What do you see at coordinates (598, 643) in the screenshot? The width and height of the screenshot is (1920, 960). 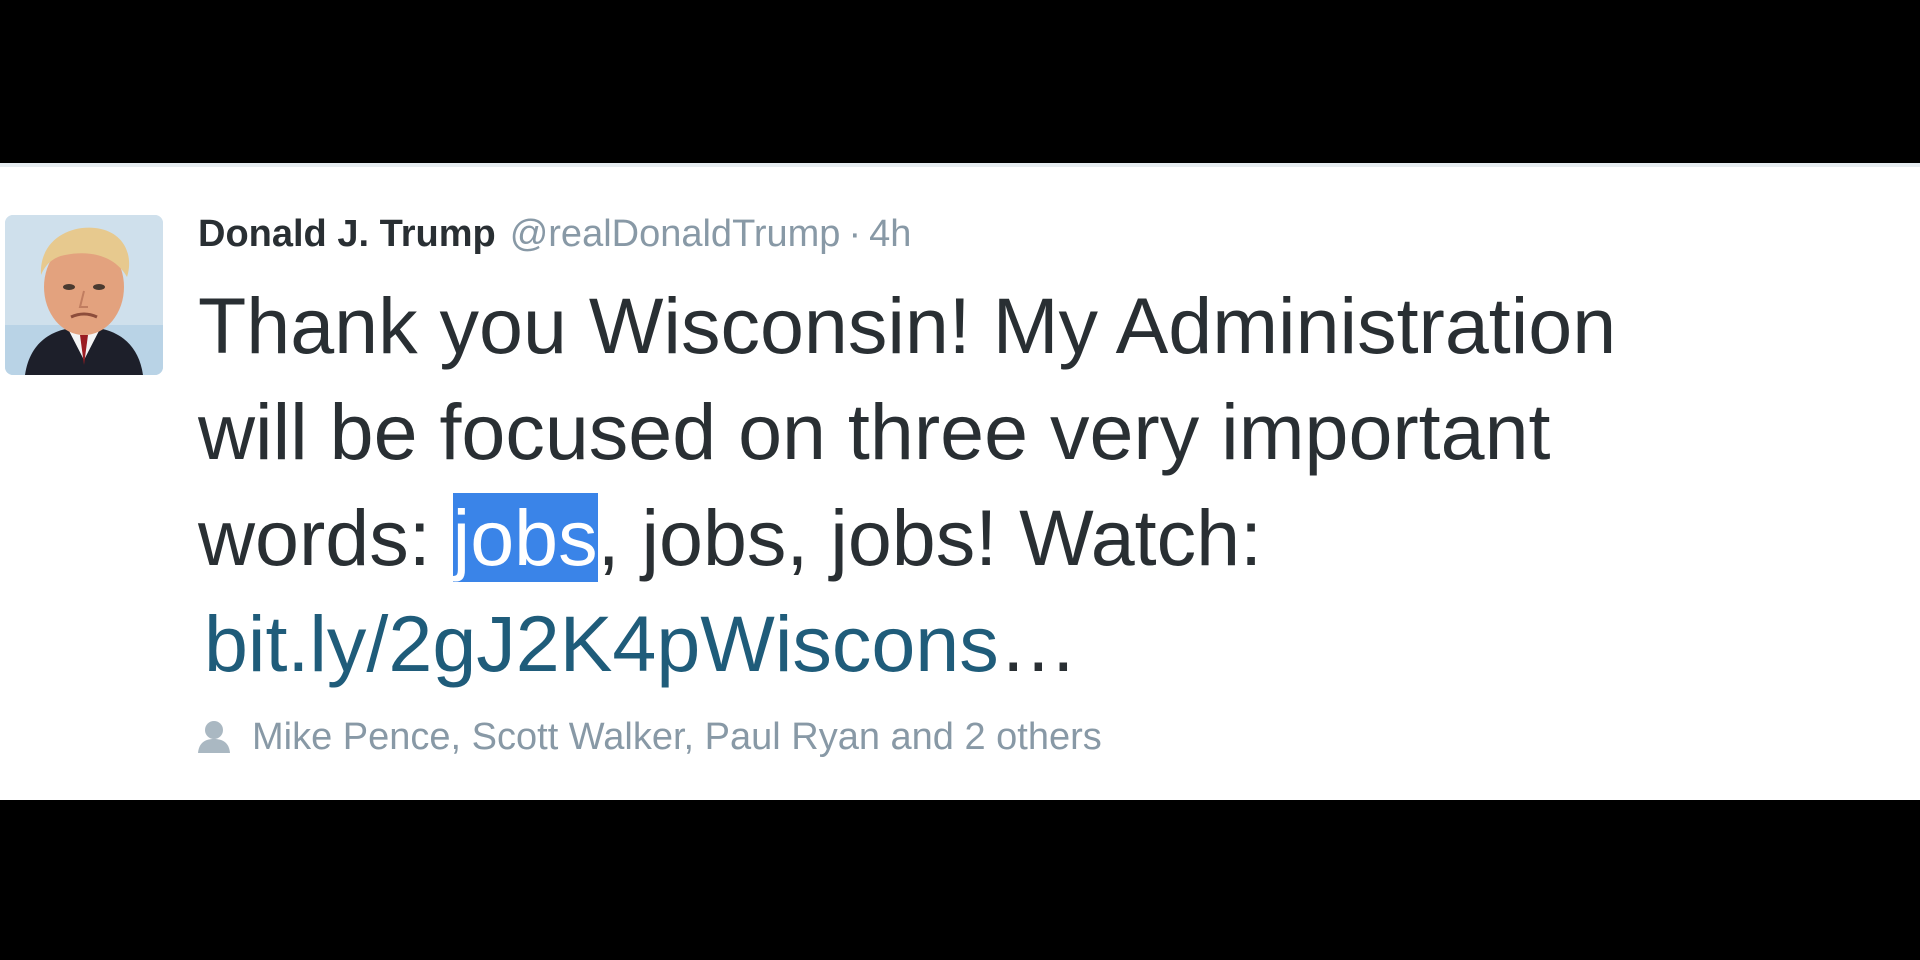 I see `tweet-link: bit.ly/2gJ2K4pWiscons` at bounding box center [598, 643].